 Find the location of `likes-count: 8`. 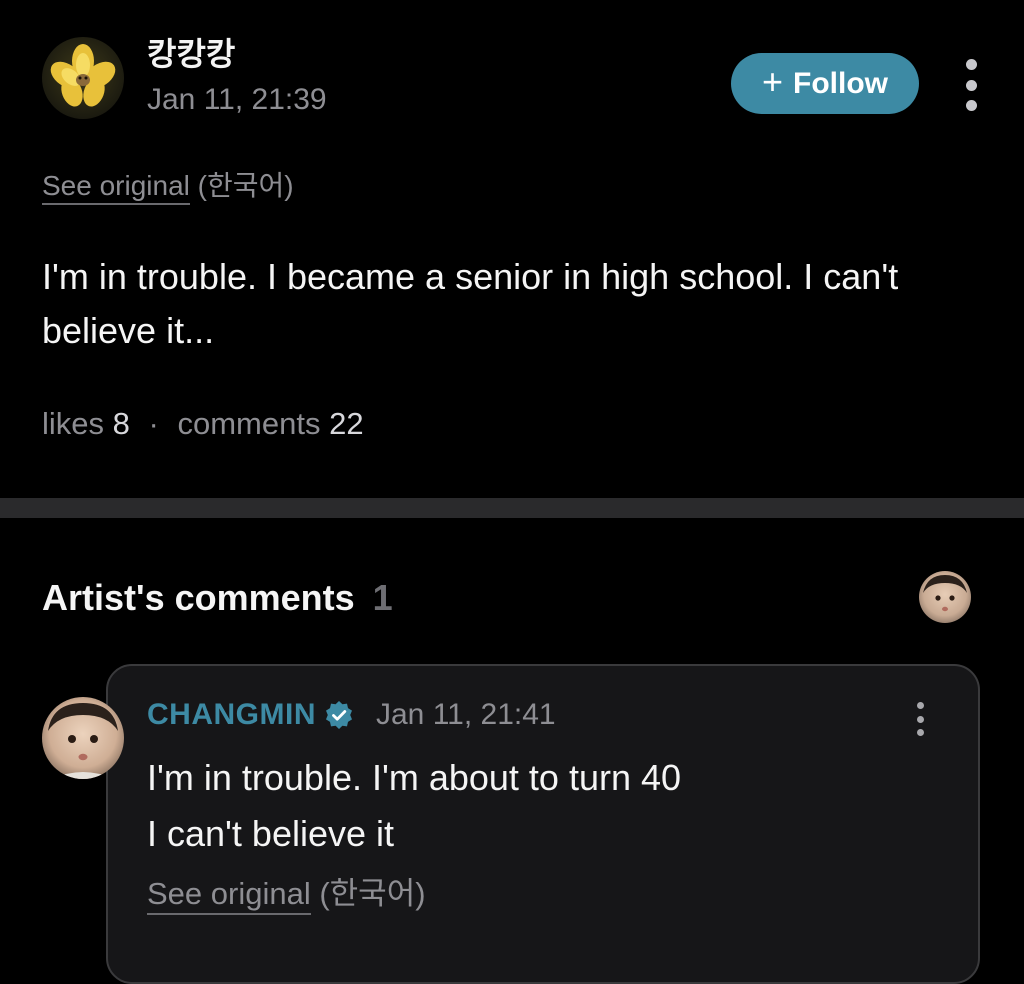

likes-count: 8 is located at coordinates (121, 423).